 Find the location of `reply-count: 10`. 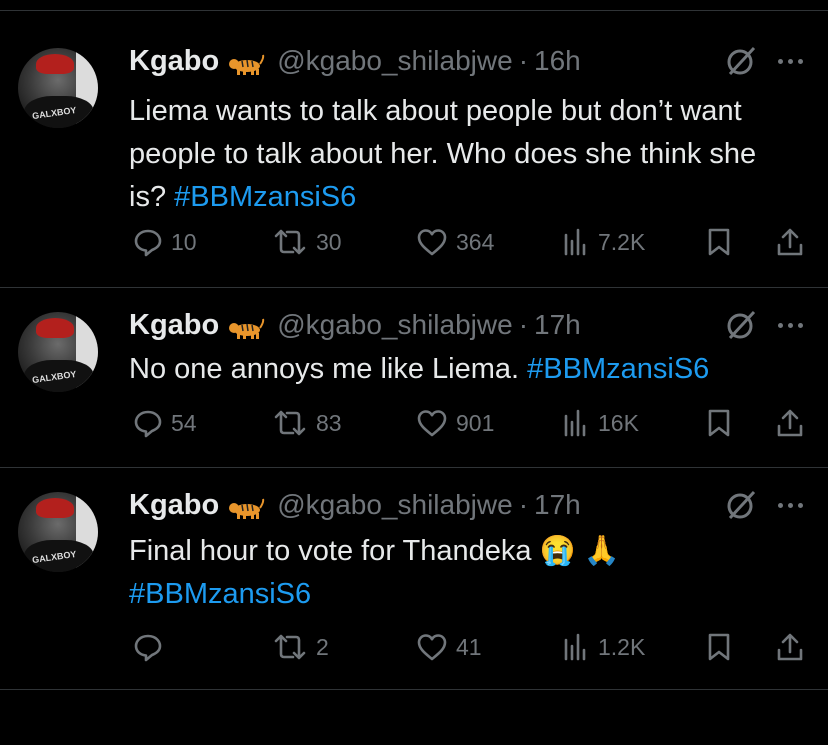

reply-count: 10 is located at coordinates (184, 241).